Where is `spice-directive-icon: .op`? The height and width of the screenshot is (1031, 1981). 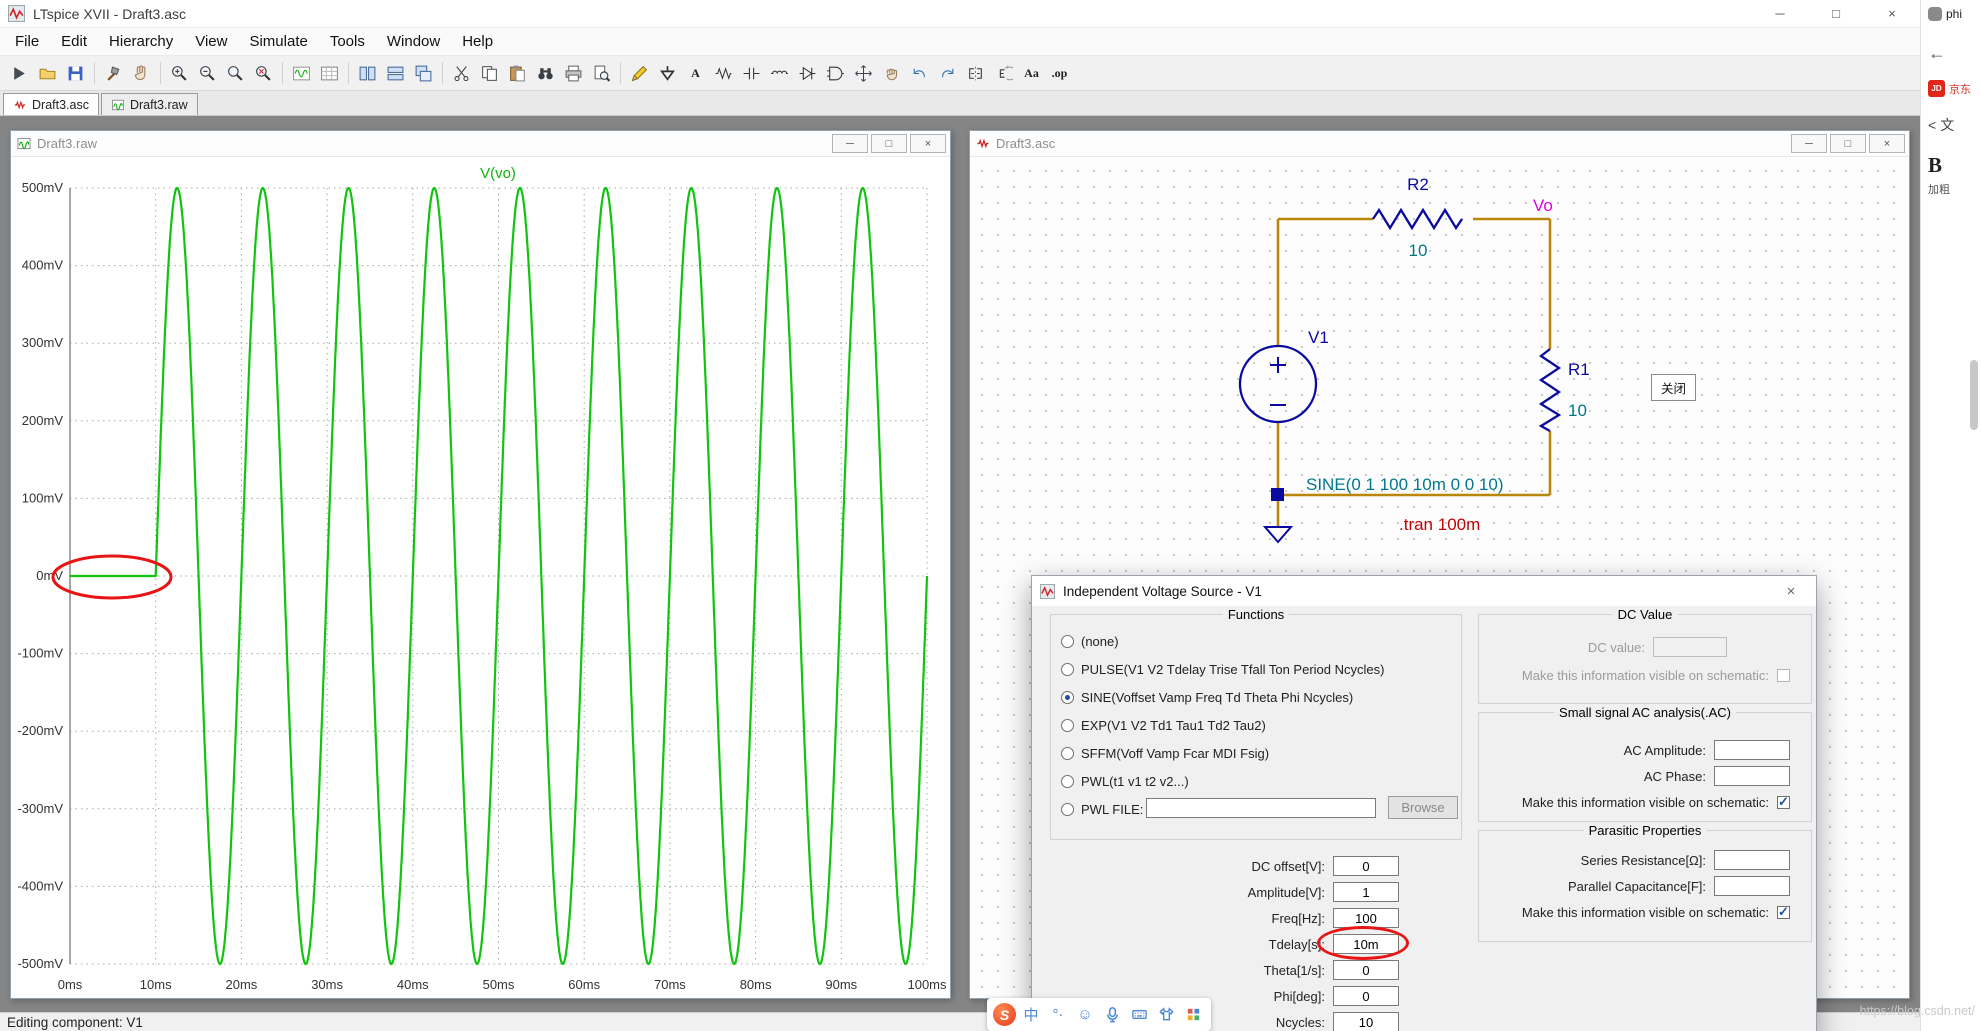
spice-directive-icon: .op is located at coordinates (1059, 73).